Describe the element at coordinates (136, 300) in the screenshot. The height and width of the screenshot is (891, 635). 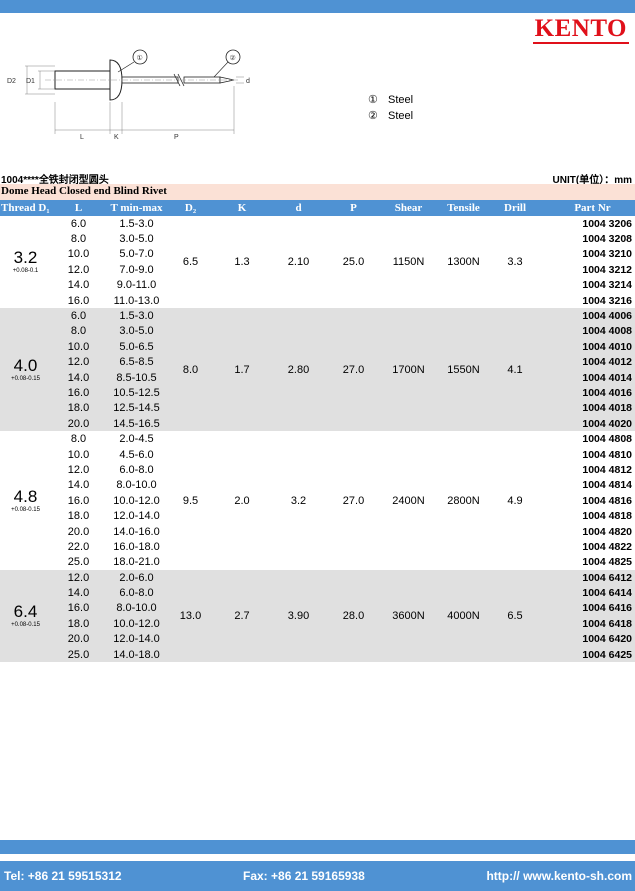
I see `grip-range-cell: 11.0-13.0` at that location.